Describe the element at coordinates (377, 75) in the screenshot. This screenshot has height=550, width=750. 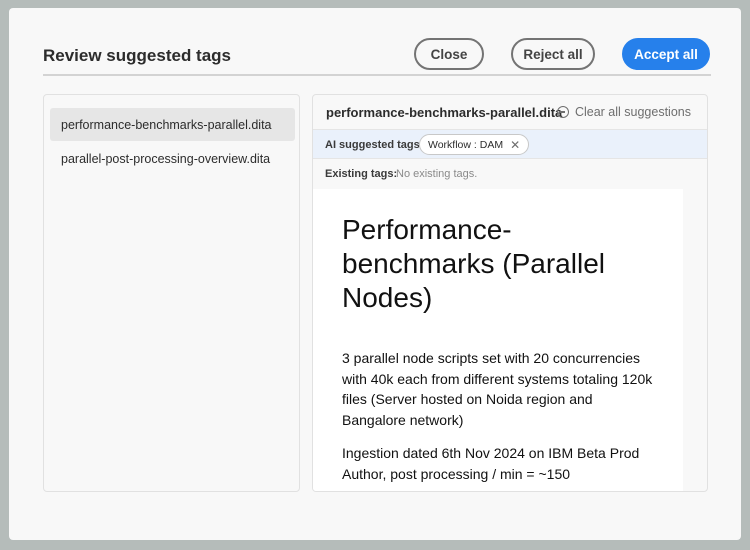
I see `header-divider` at that location.